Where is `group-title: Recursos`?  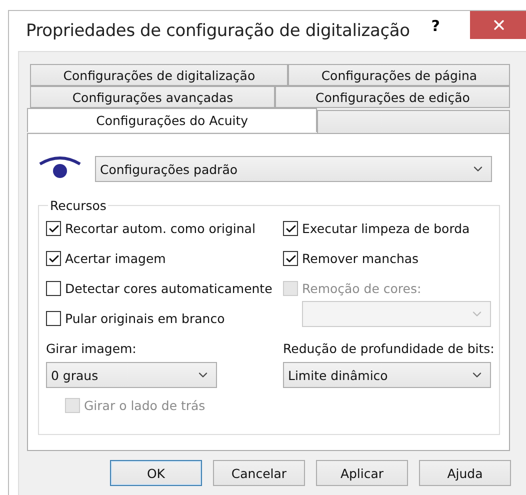
group-title: Recursos is located at coordinates (78, 205).